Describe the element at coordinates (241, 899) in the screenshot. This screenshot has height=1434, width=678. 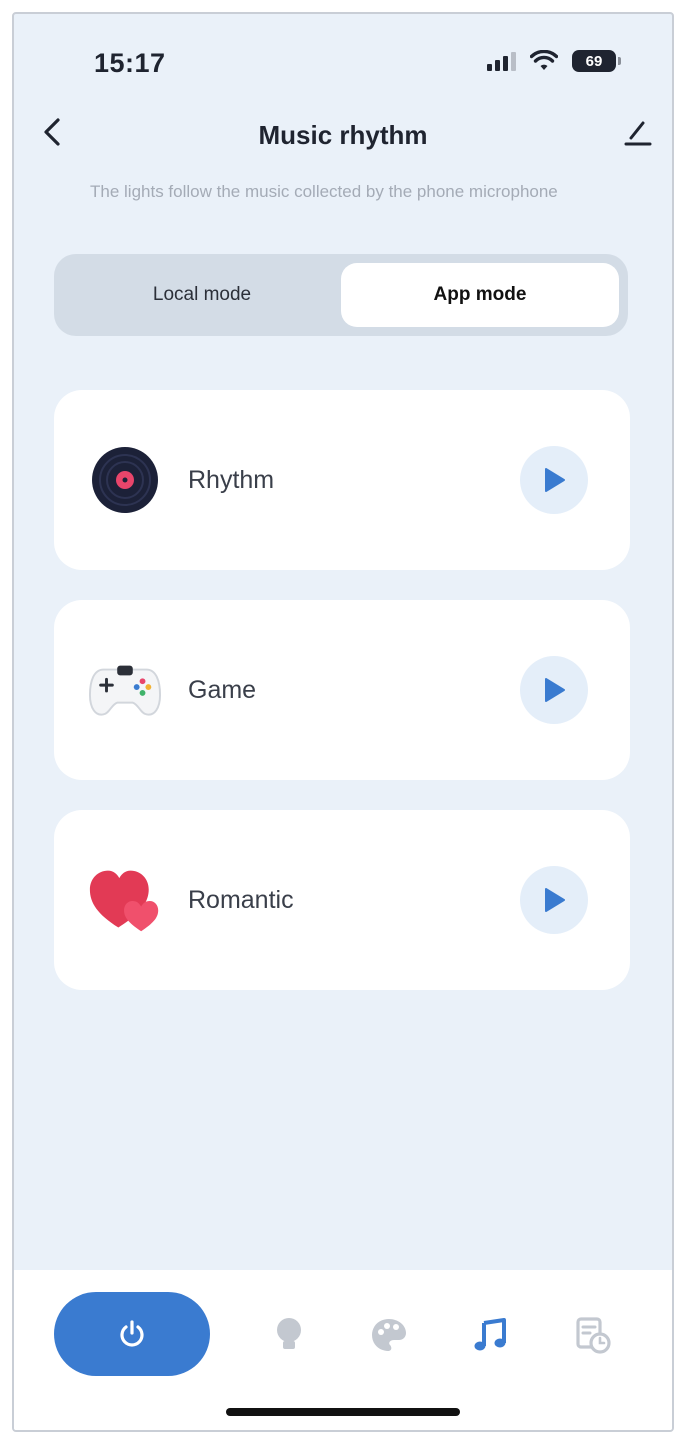
I see `scene-label: Romantic` at that location.